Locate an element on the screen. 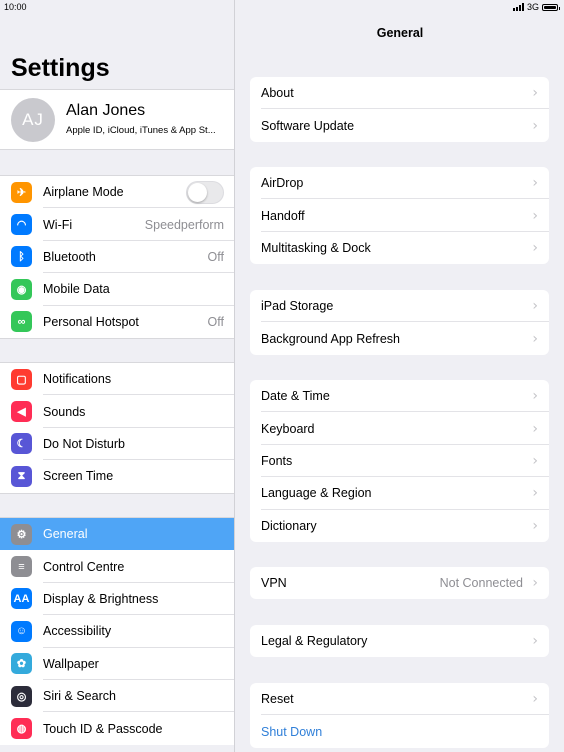 The height and width of the screenshot is (752, 564). settings-row-label: Fonts is located at coordinates (277, 460).